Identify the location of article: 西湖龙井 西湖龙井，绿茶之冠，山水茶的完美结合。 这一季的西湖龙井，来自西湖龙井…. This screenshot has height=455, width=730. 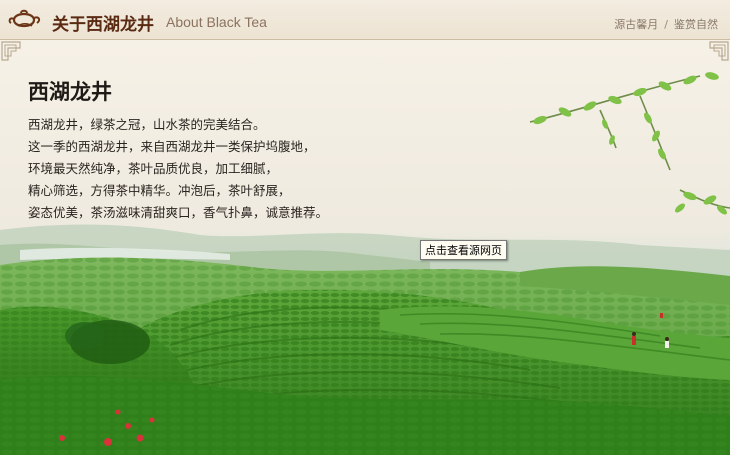
(178, 150).